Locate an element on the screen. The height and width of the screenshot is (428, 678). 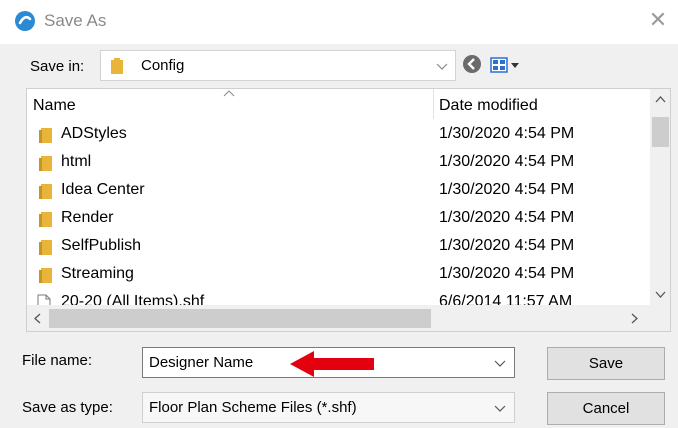
list-item: Idea Center 1/30/2020 4:54 PM is located at coordinates (337, 190).